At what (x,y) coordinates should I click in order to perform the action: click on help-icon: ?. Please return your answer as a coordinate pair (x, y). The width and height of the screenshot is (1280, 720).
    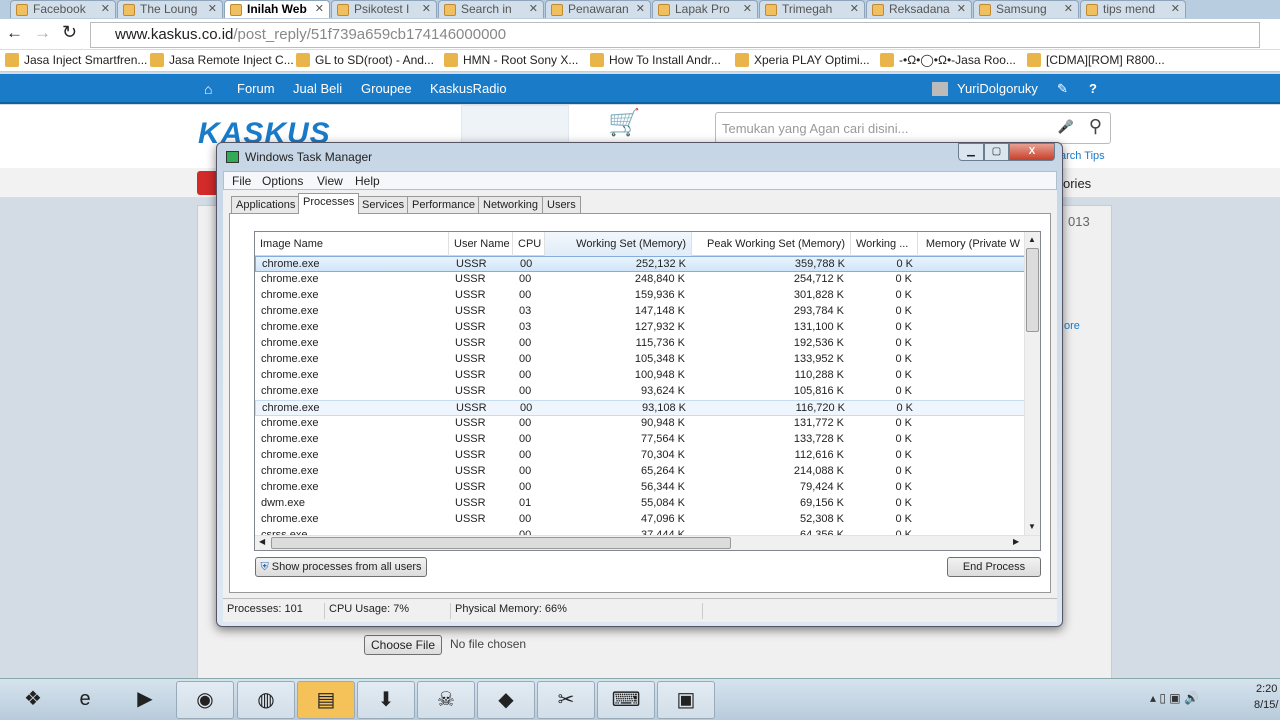
    Looking at the image, I should click on (1093, 88).